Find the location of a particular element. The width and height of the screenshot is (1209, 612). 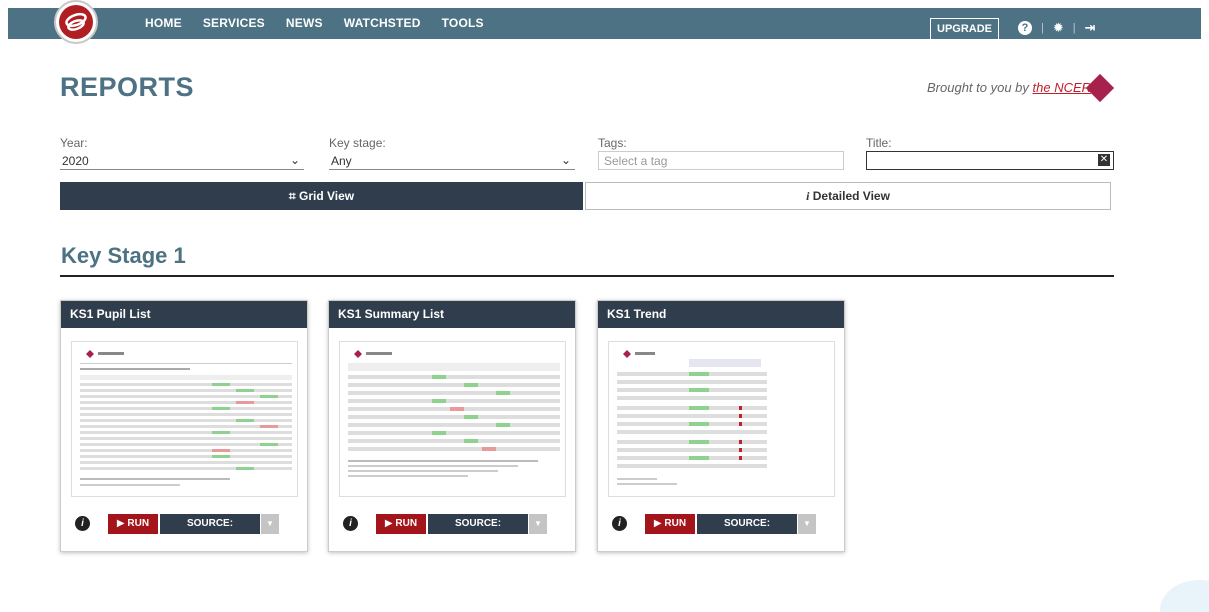

gear-icon: ✹ is located at coordinates (1058, 28).